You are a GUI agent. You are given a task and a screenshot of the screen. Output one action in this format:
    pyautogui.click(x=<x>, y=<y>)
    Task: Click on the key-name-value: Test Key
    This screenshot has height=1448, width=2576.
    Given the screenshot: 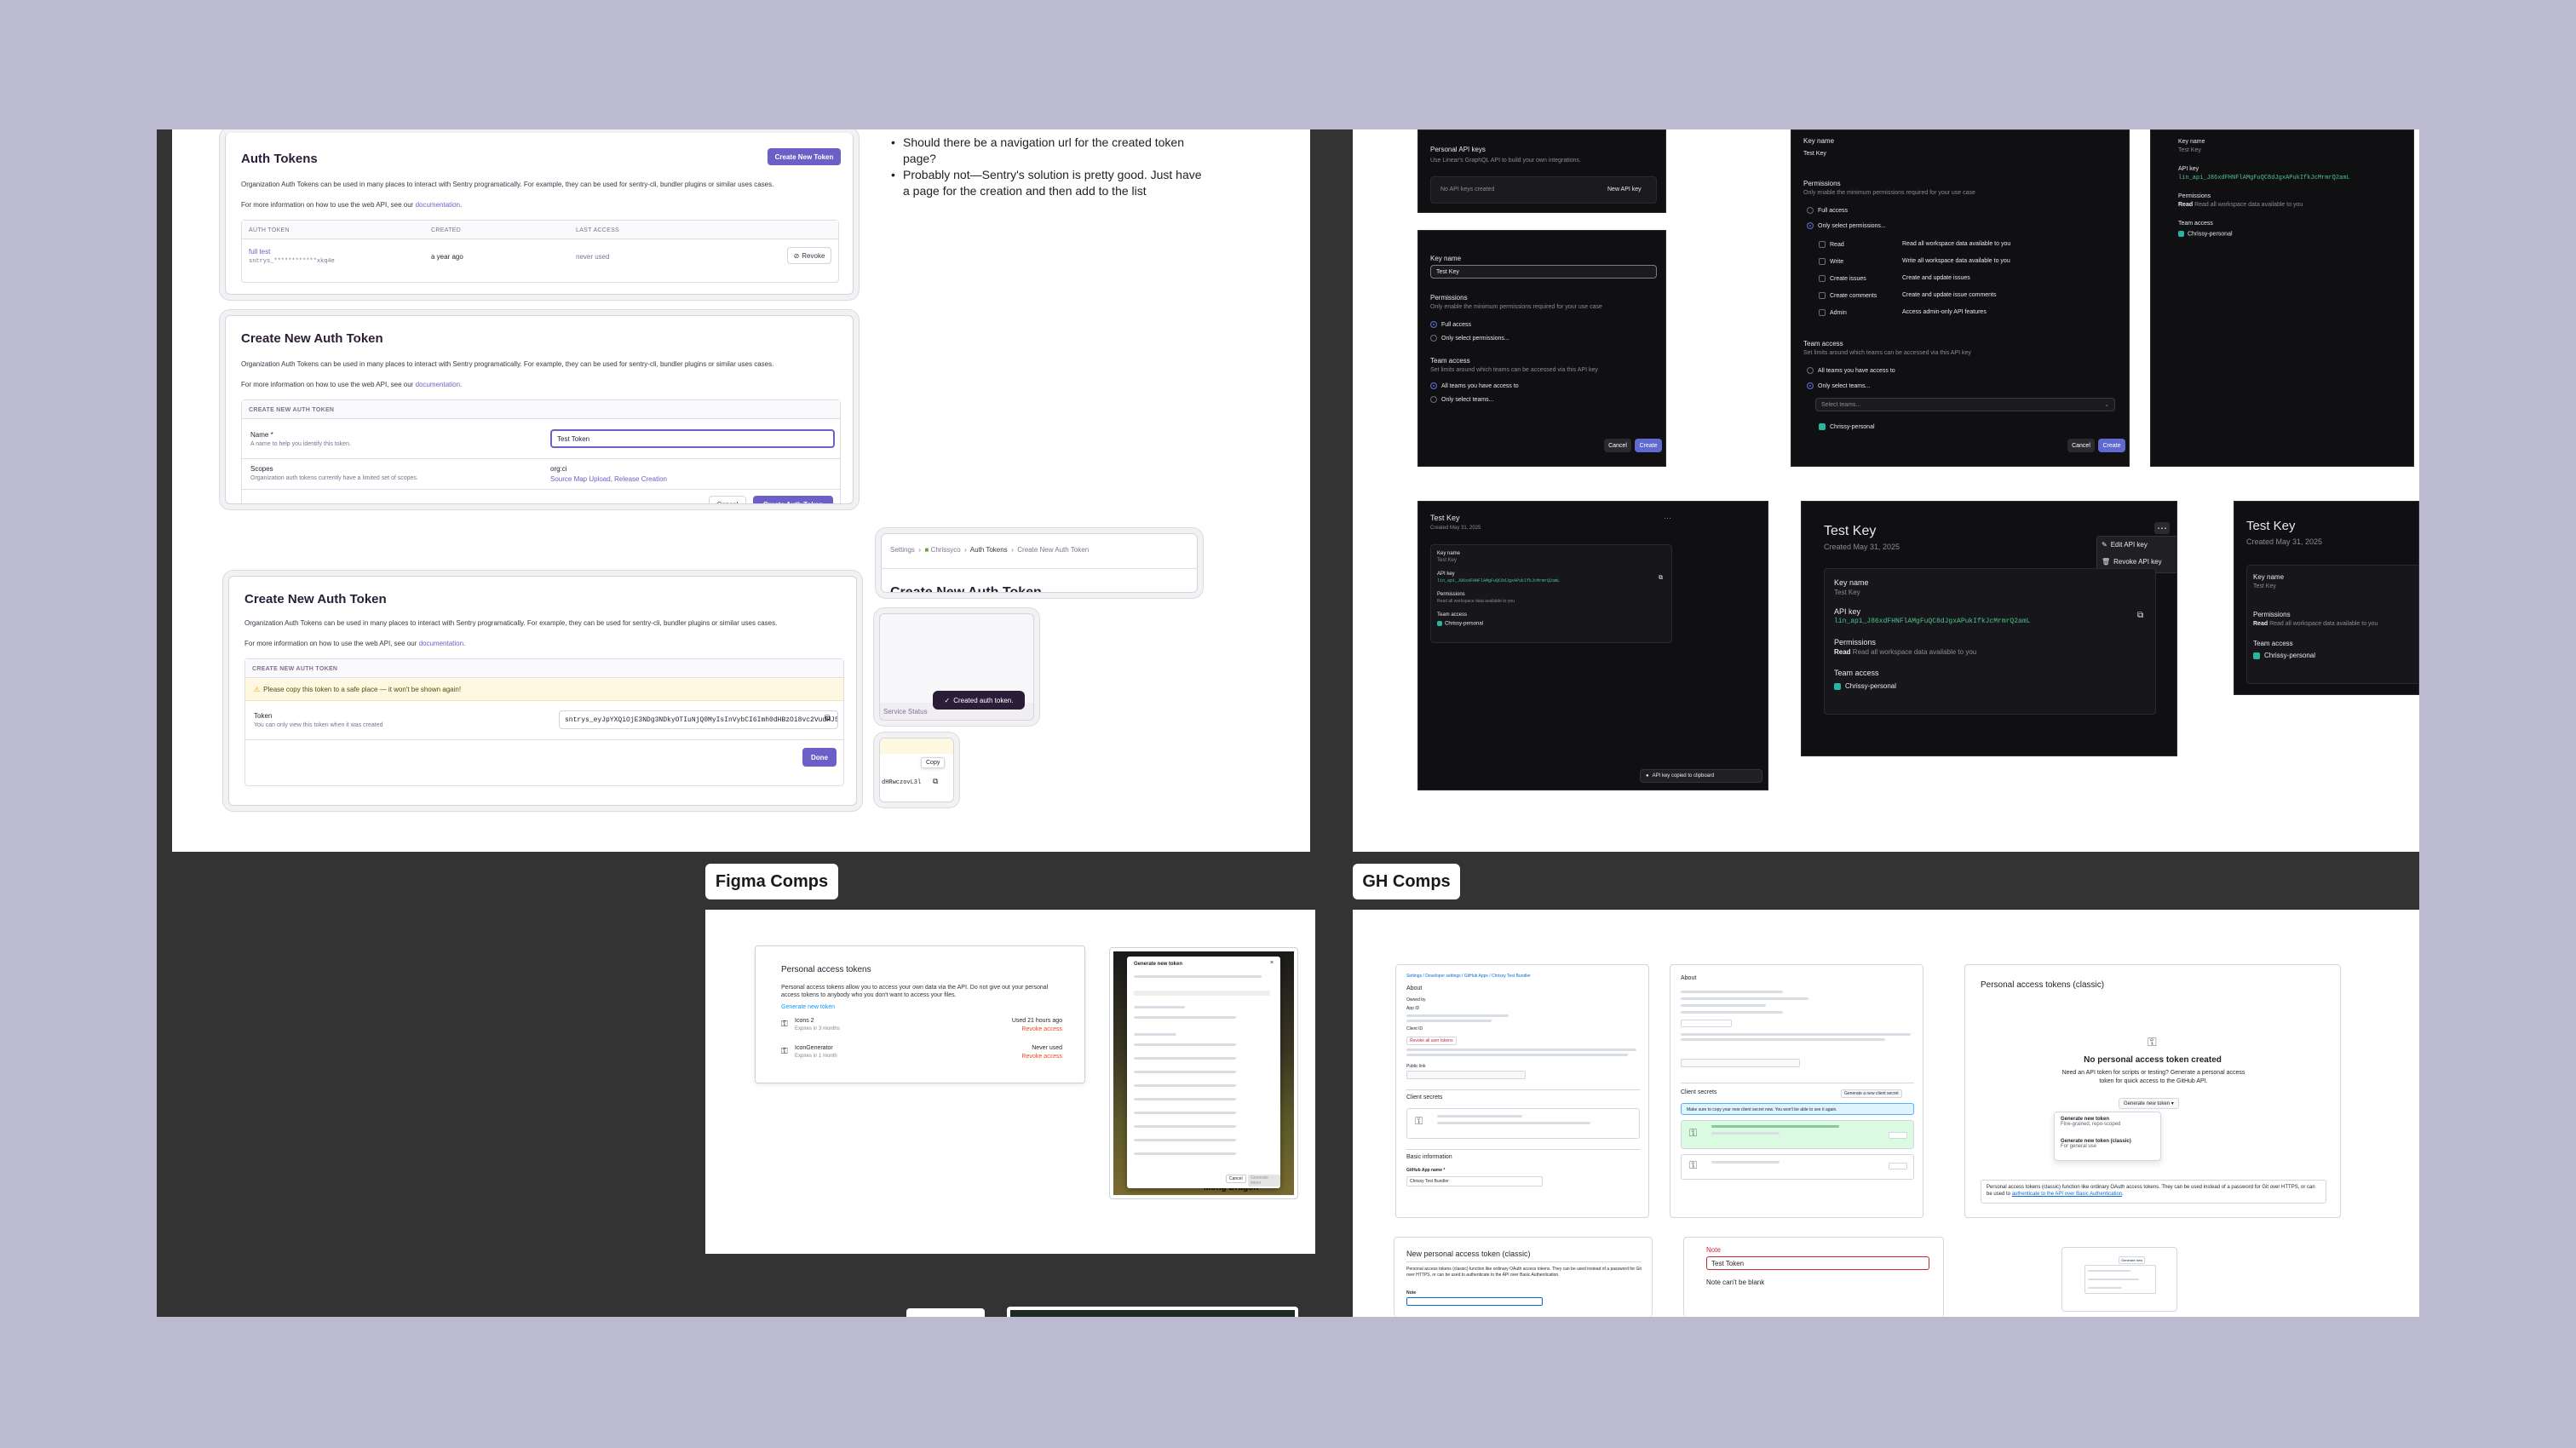 What is the action you would take?
    pyautogui.click(x=1847, y=592)
    